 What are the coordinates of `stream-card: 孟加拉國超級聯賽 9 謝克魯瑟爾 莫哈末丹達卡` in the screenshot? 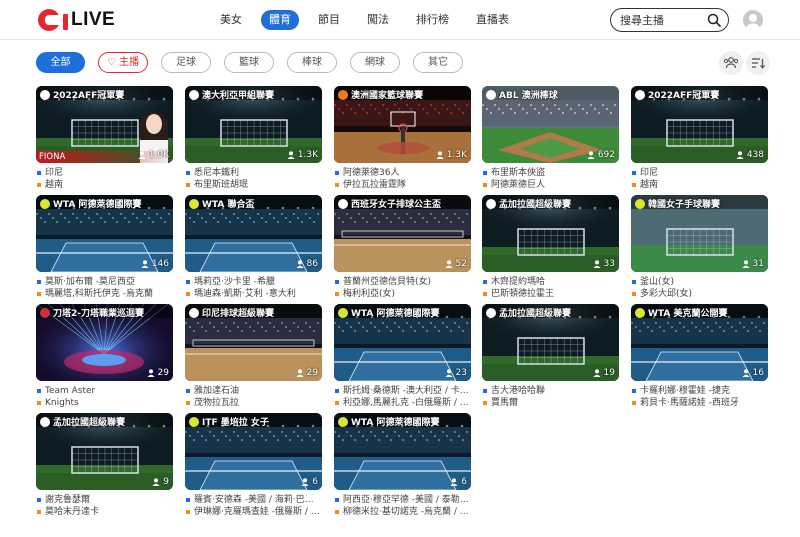 It's located at (104, 465).